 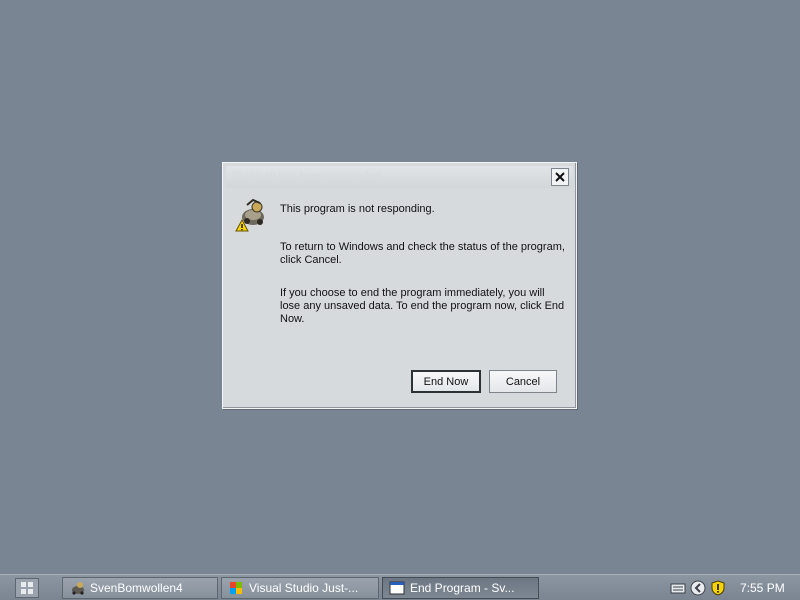 What do you see at coordinates (733, 588) in the screenshot?
I see `system-tray: 7:55 PM` at bounding box center [733, 588].